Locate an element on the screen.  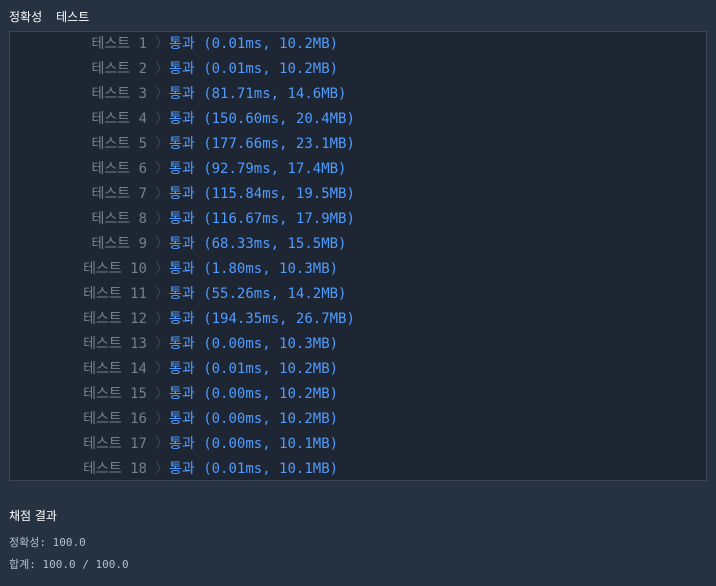
test-row: 테스트 5 〉 통과 (177.66ms, 23.1MB) is located at coordinates (358, 144).